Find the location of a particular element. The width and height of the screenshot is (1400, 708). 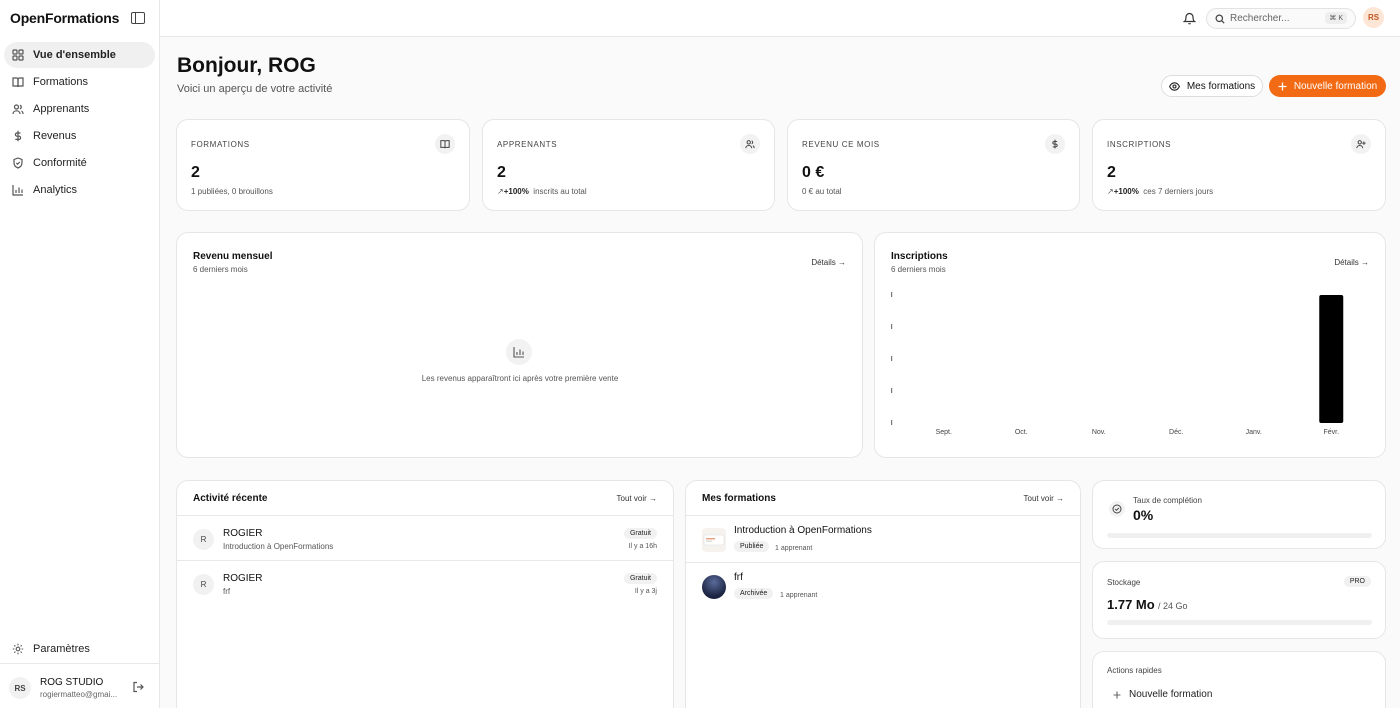

quick-action-new-course: Nouvelle formation is located at coordinates (1162, 694).